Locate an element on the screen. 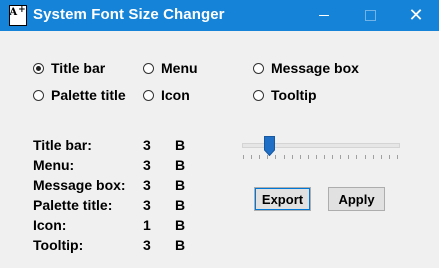 The height and width of the screenshot is (268, 439). apply-button: Apply is located at coordinates (356, 199).